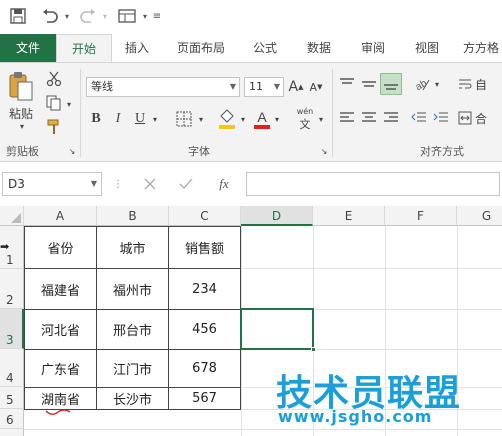 This screenshot has height=436, width=502. Describe the element at coordinates (5, 246) in the screenshot. I see `row-select-cursor-icon: ➡` at that location.